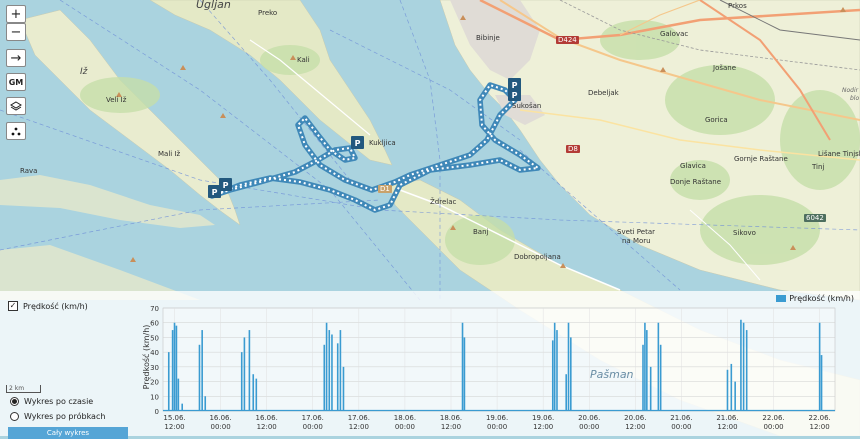 The height and width of the screenshot is (439, 860). I want to click on place-label: Gornje Raštane, so click(761, 159).